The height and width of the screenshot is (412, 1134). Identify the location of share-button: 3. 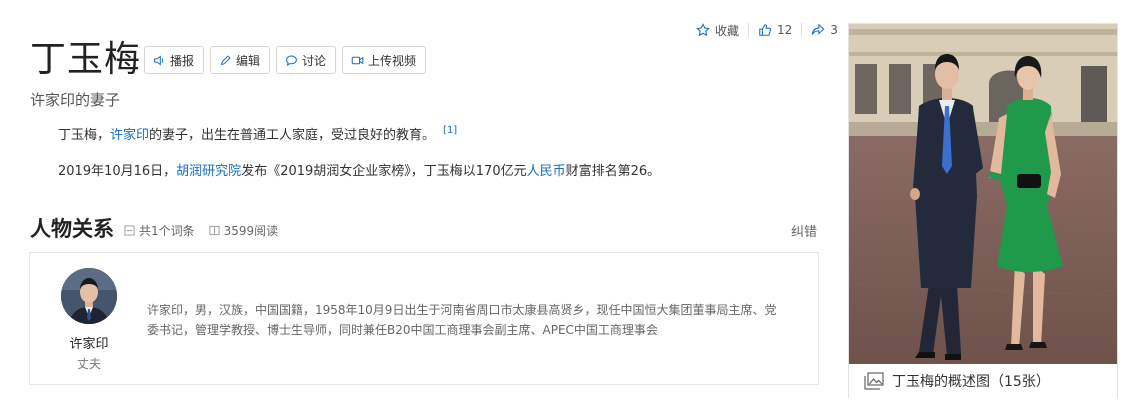
(824, 30).